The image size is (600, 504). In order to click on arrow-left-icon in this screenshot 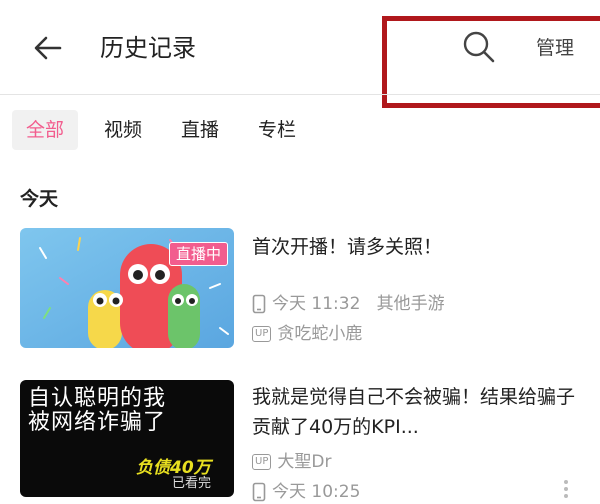, I will do `click(48, 48)`.